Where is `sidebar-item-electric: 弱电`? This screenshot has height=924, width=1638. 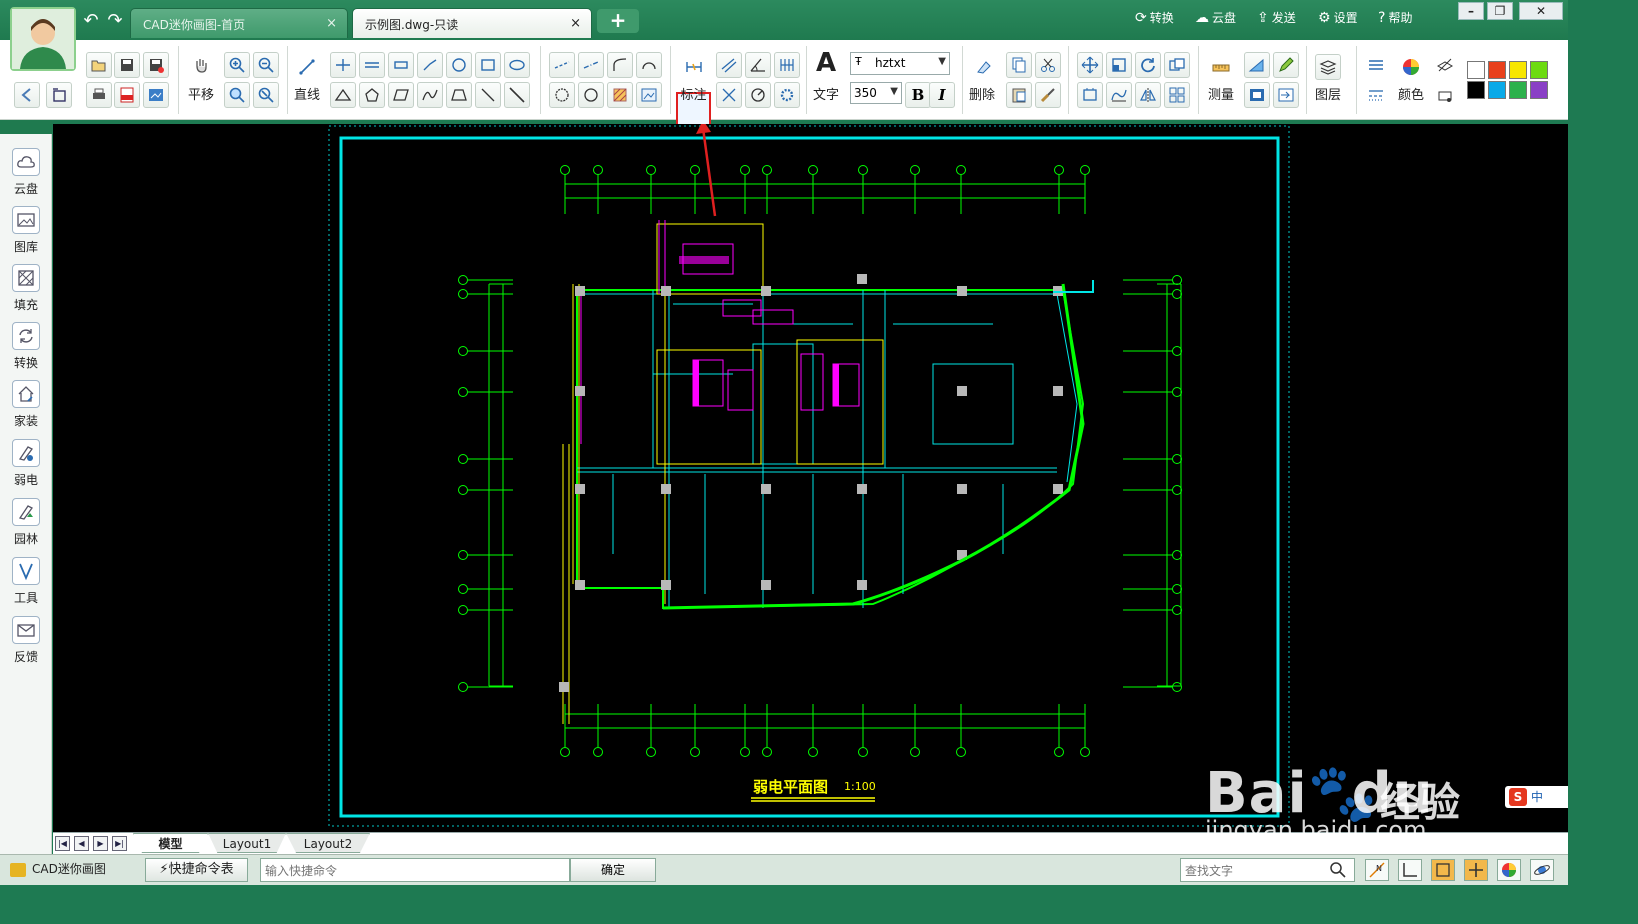 sidebar-item-electric: 弱电 is located at coordinates (26, 464).